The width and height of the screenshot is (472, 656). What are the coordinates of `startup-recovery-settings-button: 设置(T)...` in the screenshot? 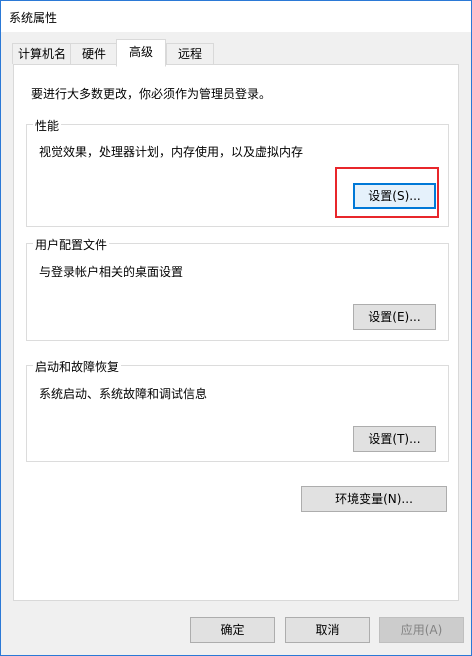 It's located at (394, 439).